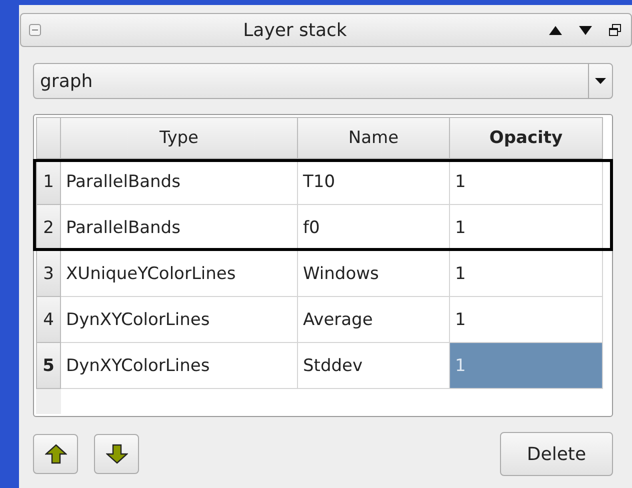 The height and width of the screenshot is (488, 632). Describe the element at coordinates (600, 81) in the screenshot. I see `dropdown-arrow-icon` at that location.